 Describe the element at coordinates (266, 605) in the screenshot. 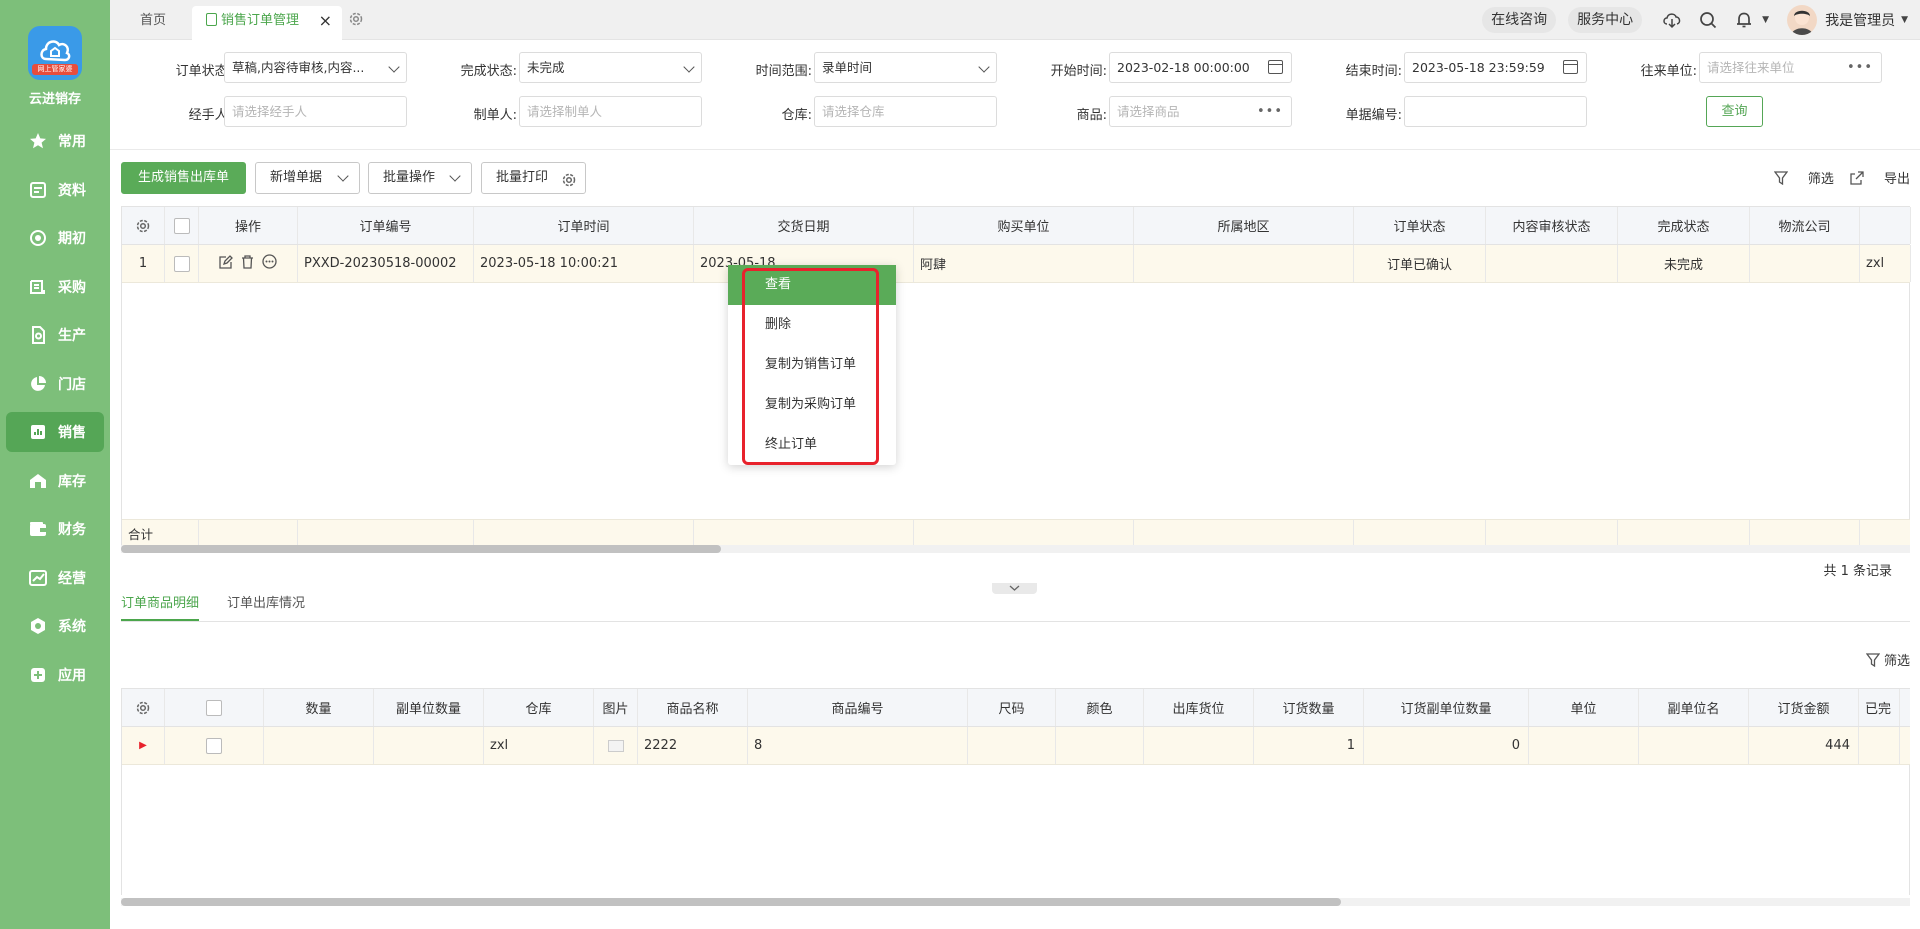

I see `tab-order-outbound: 订单出库情况` at that location.